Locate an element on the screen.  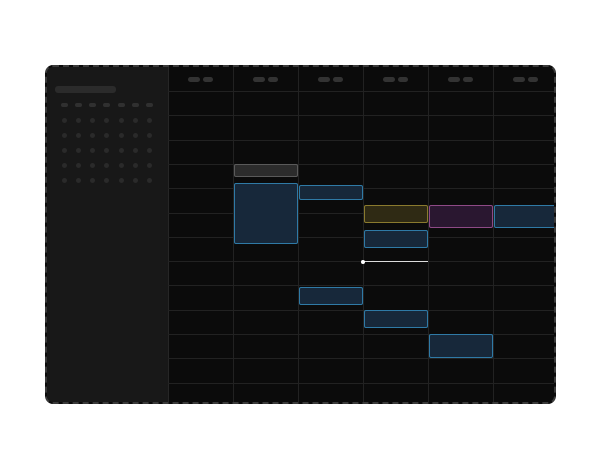
column-divider is located at coordinates (493, 234).